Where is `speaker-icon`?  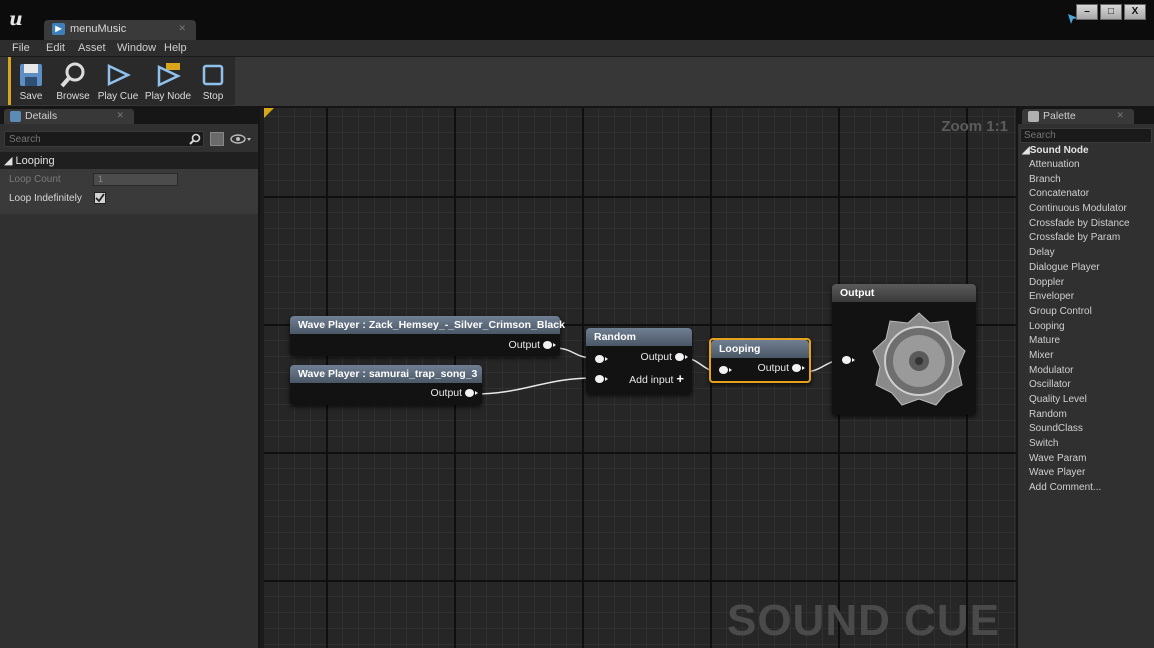
speaker-icon is located at coordinates (919, 359).